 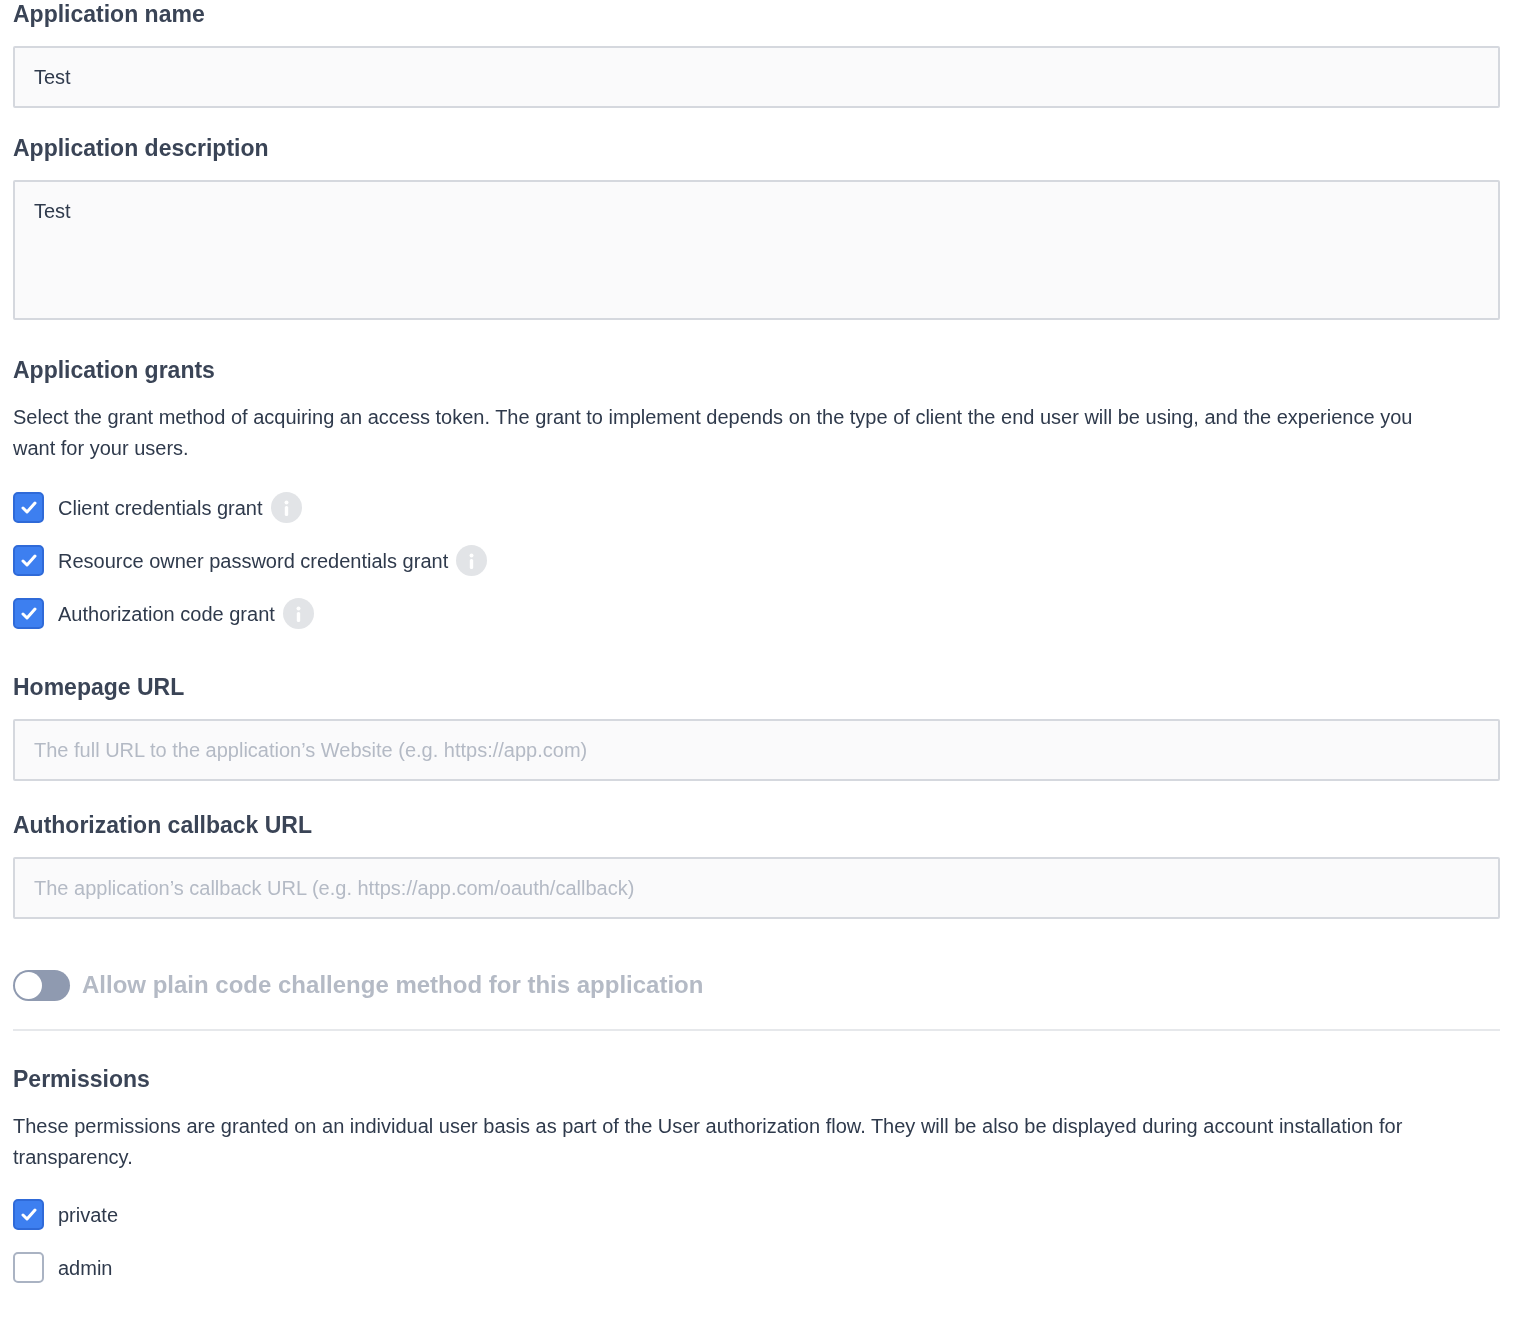 What do you see at coordinates (756, 888) in the screenshot?
I see `input-field: The application’s callback URL (e.g. https://app.com/oauth/callback)` at bounding box center [756, 888].